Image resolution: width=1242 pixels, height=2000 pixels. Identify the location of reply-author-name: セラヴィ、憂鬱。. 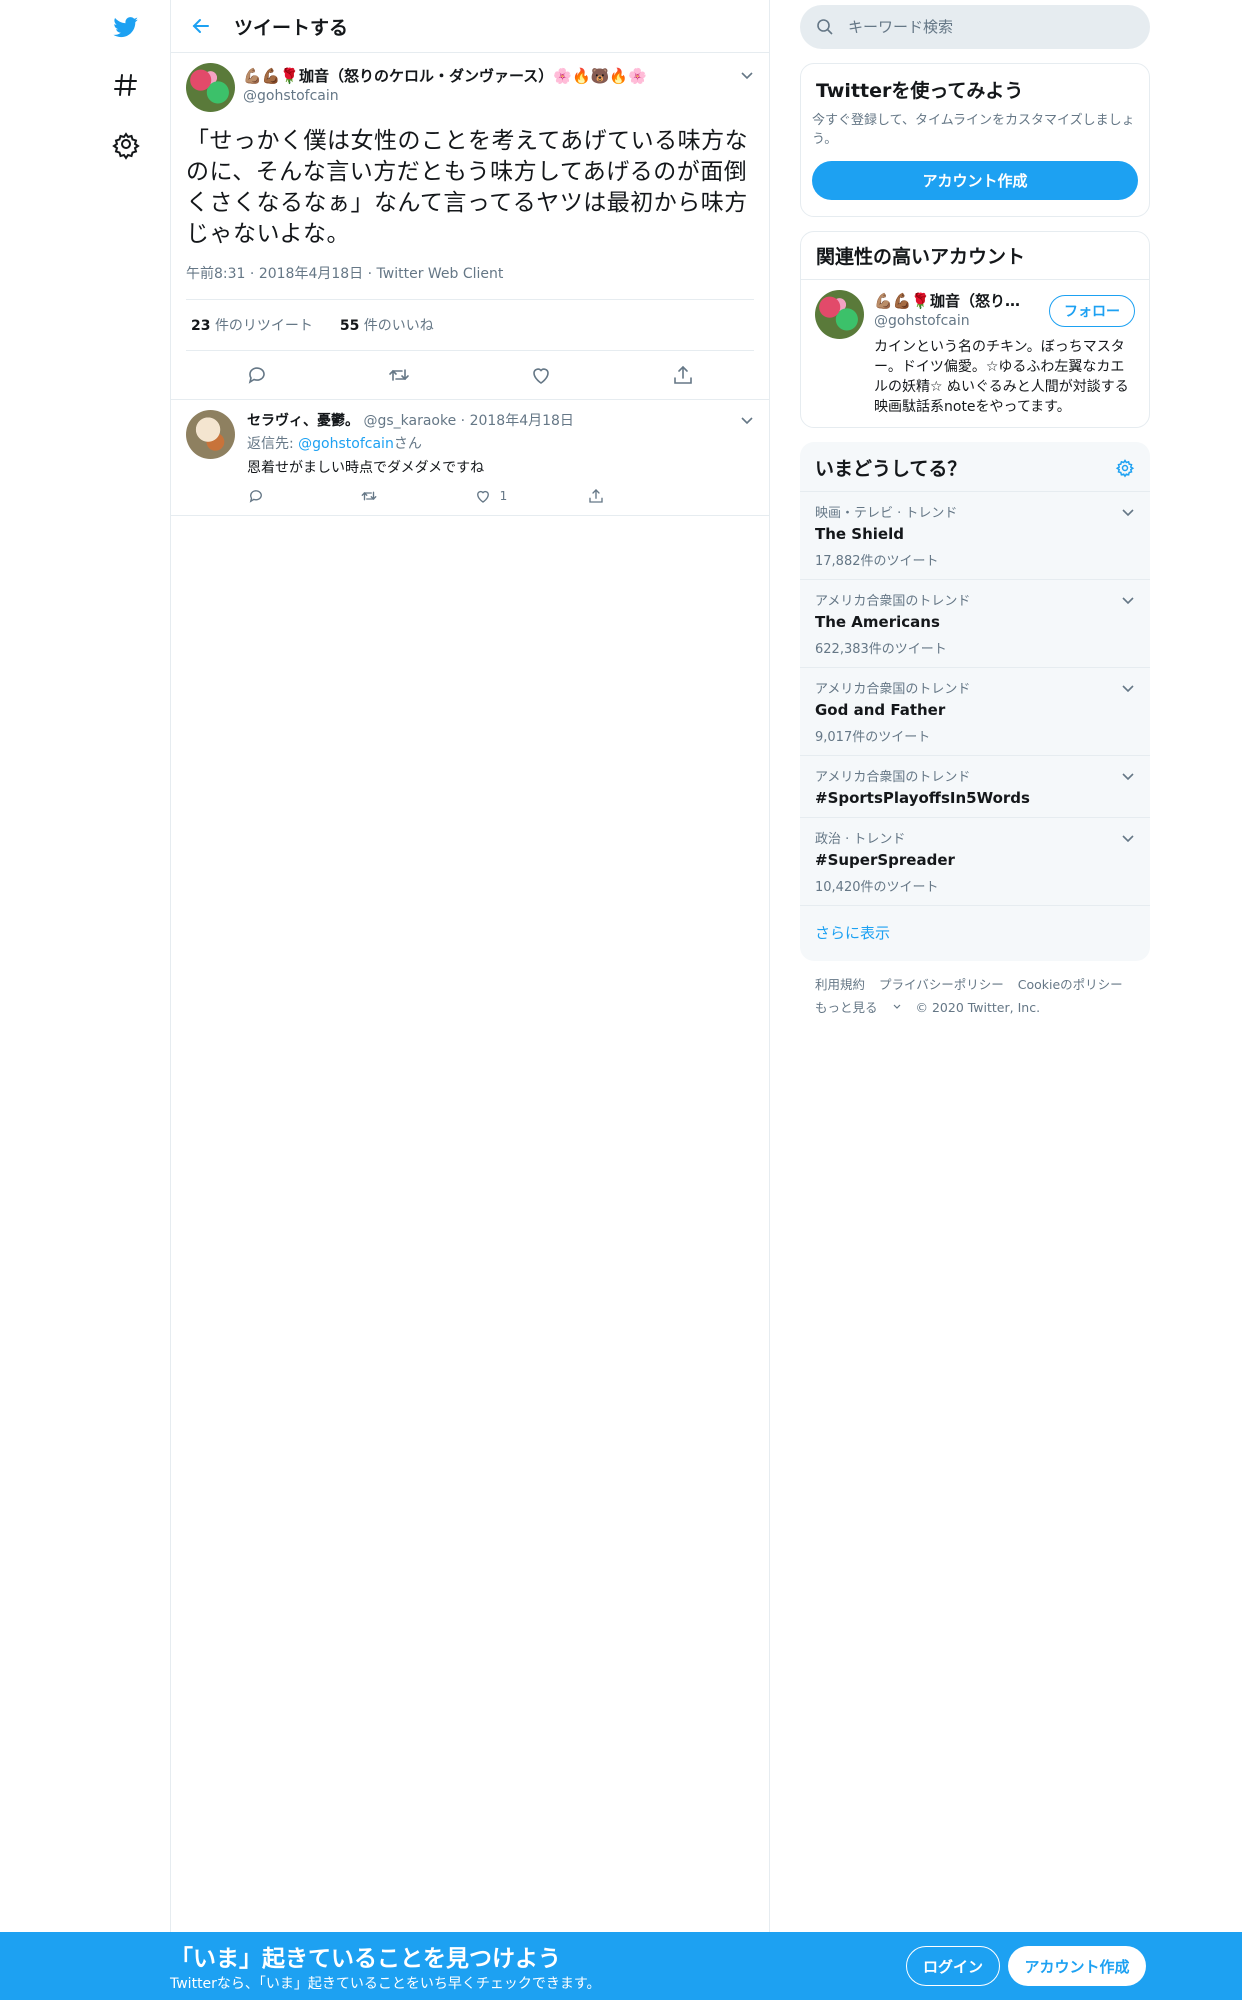
(303, 421).